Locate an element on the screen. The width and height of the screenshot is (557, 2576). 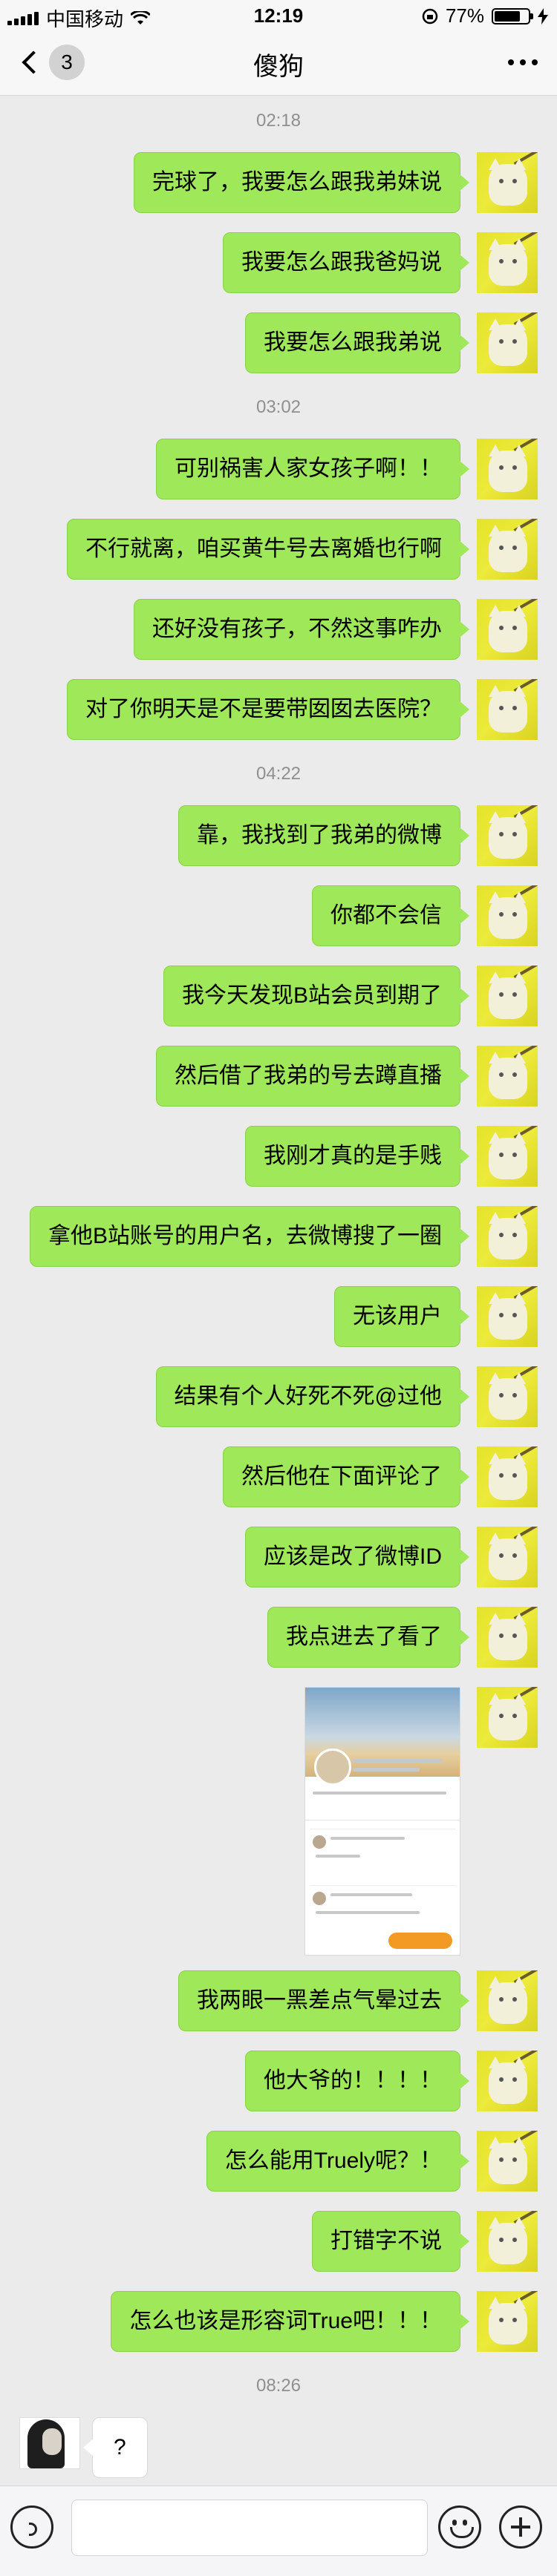
message-bubble: 还好没有孩子，不然这事咋办 is located at coordinates (302, 629).